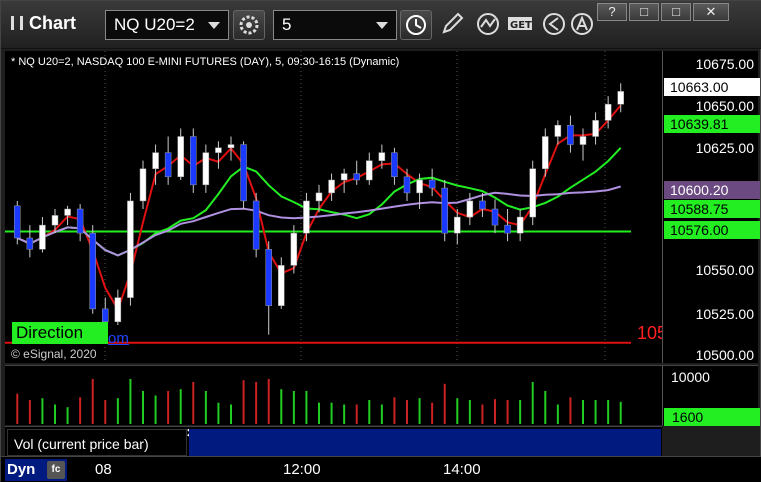  Describe the element at coordinates (21, 469) in the screenshot. I see `dyn-label: Dyn` at that location.